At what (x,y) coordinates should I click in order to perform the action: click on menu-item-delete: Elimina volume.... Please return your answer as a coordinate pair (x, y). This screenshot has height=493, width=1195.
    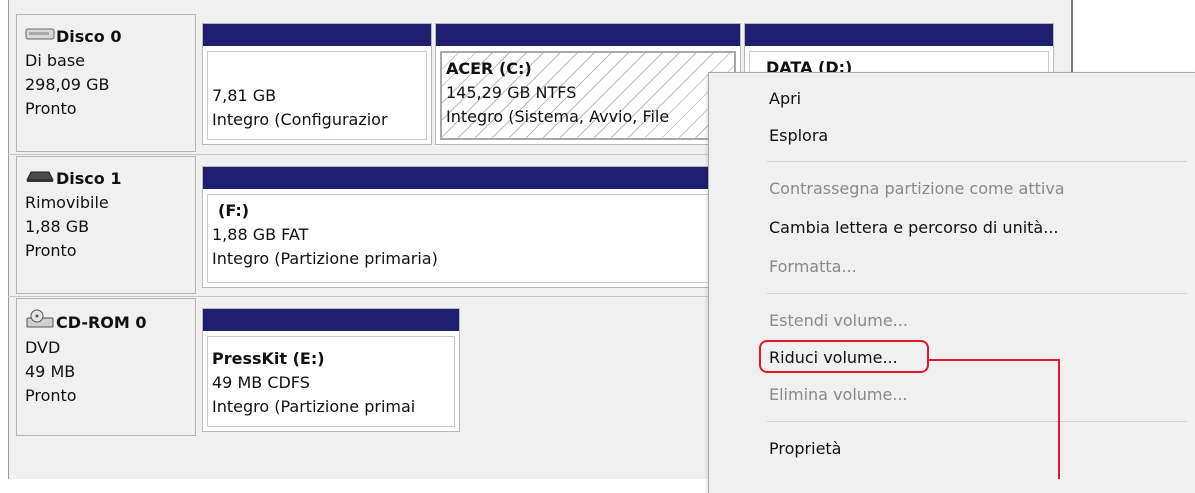
    Looking at the image, I should click on (838, 394).